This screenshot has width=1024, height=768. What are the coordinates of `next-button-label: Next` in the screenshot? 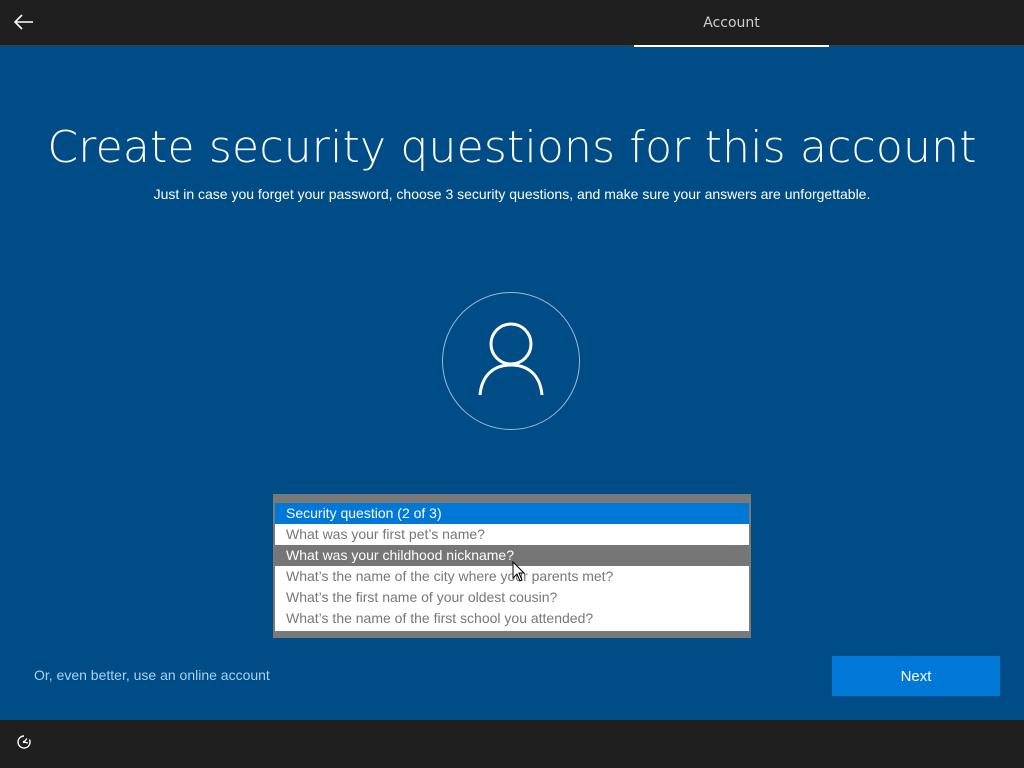 It's located at (916, 676).